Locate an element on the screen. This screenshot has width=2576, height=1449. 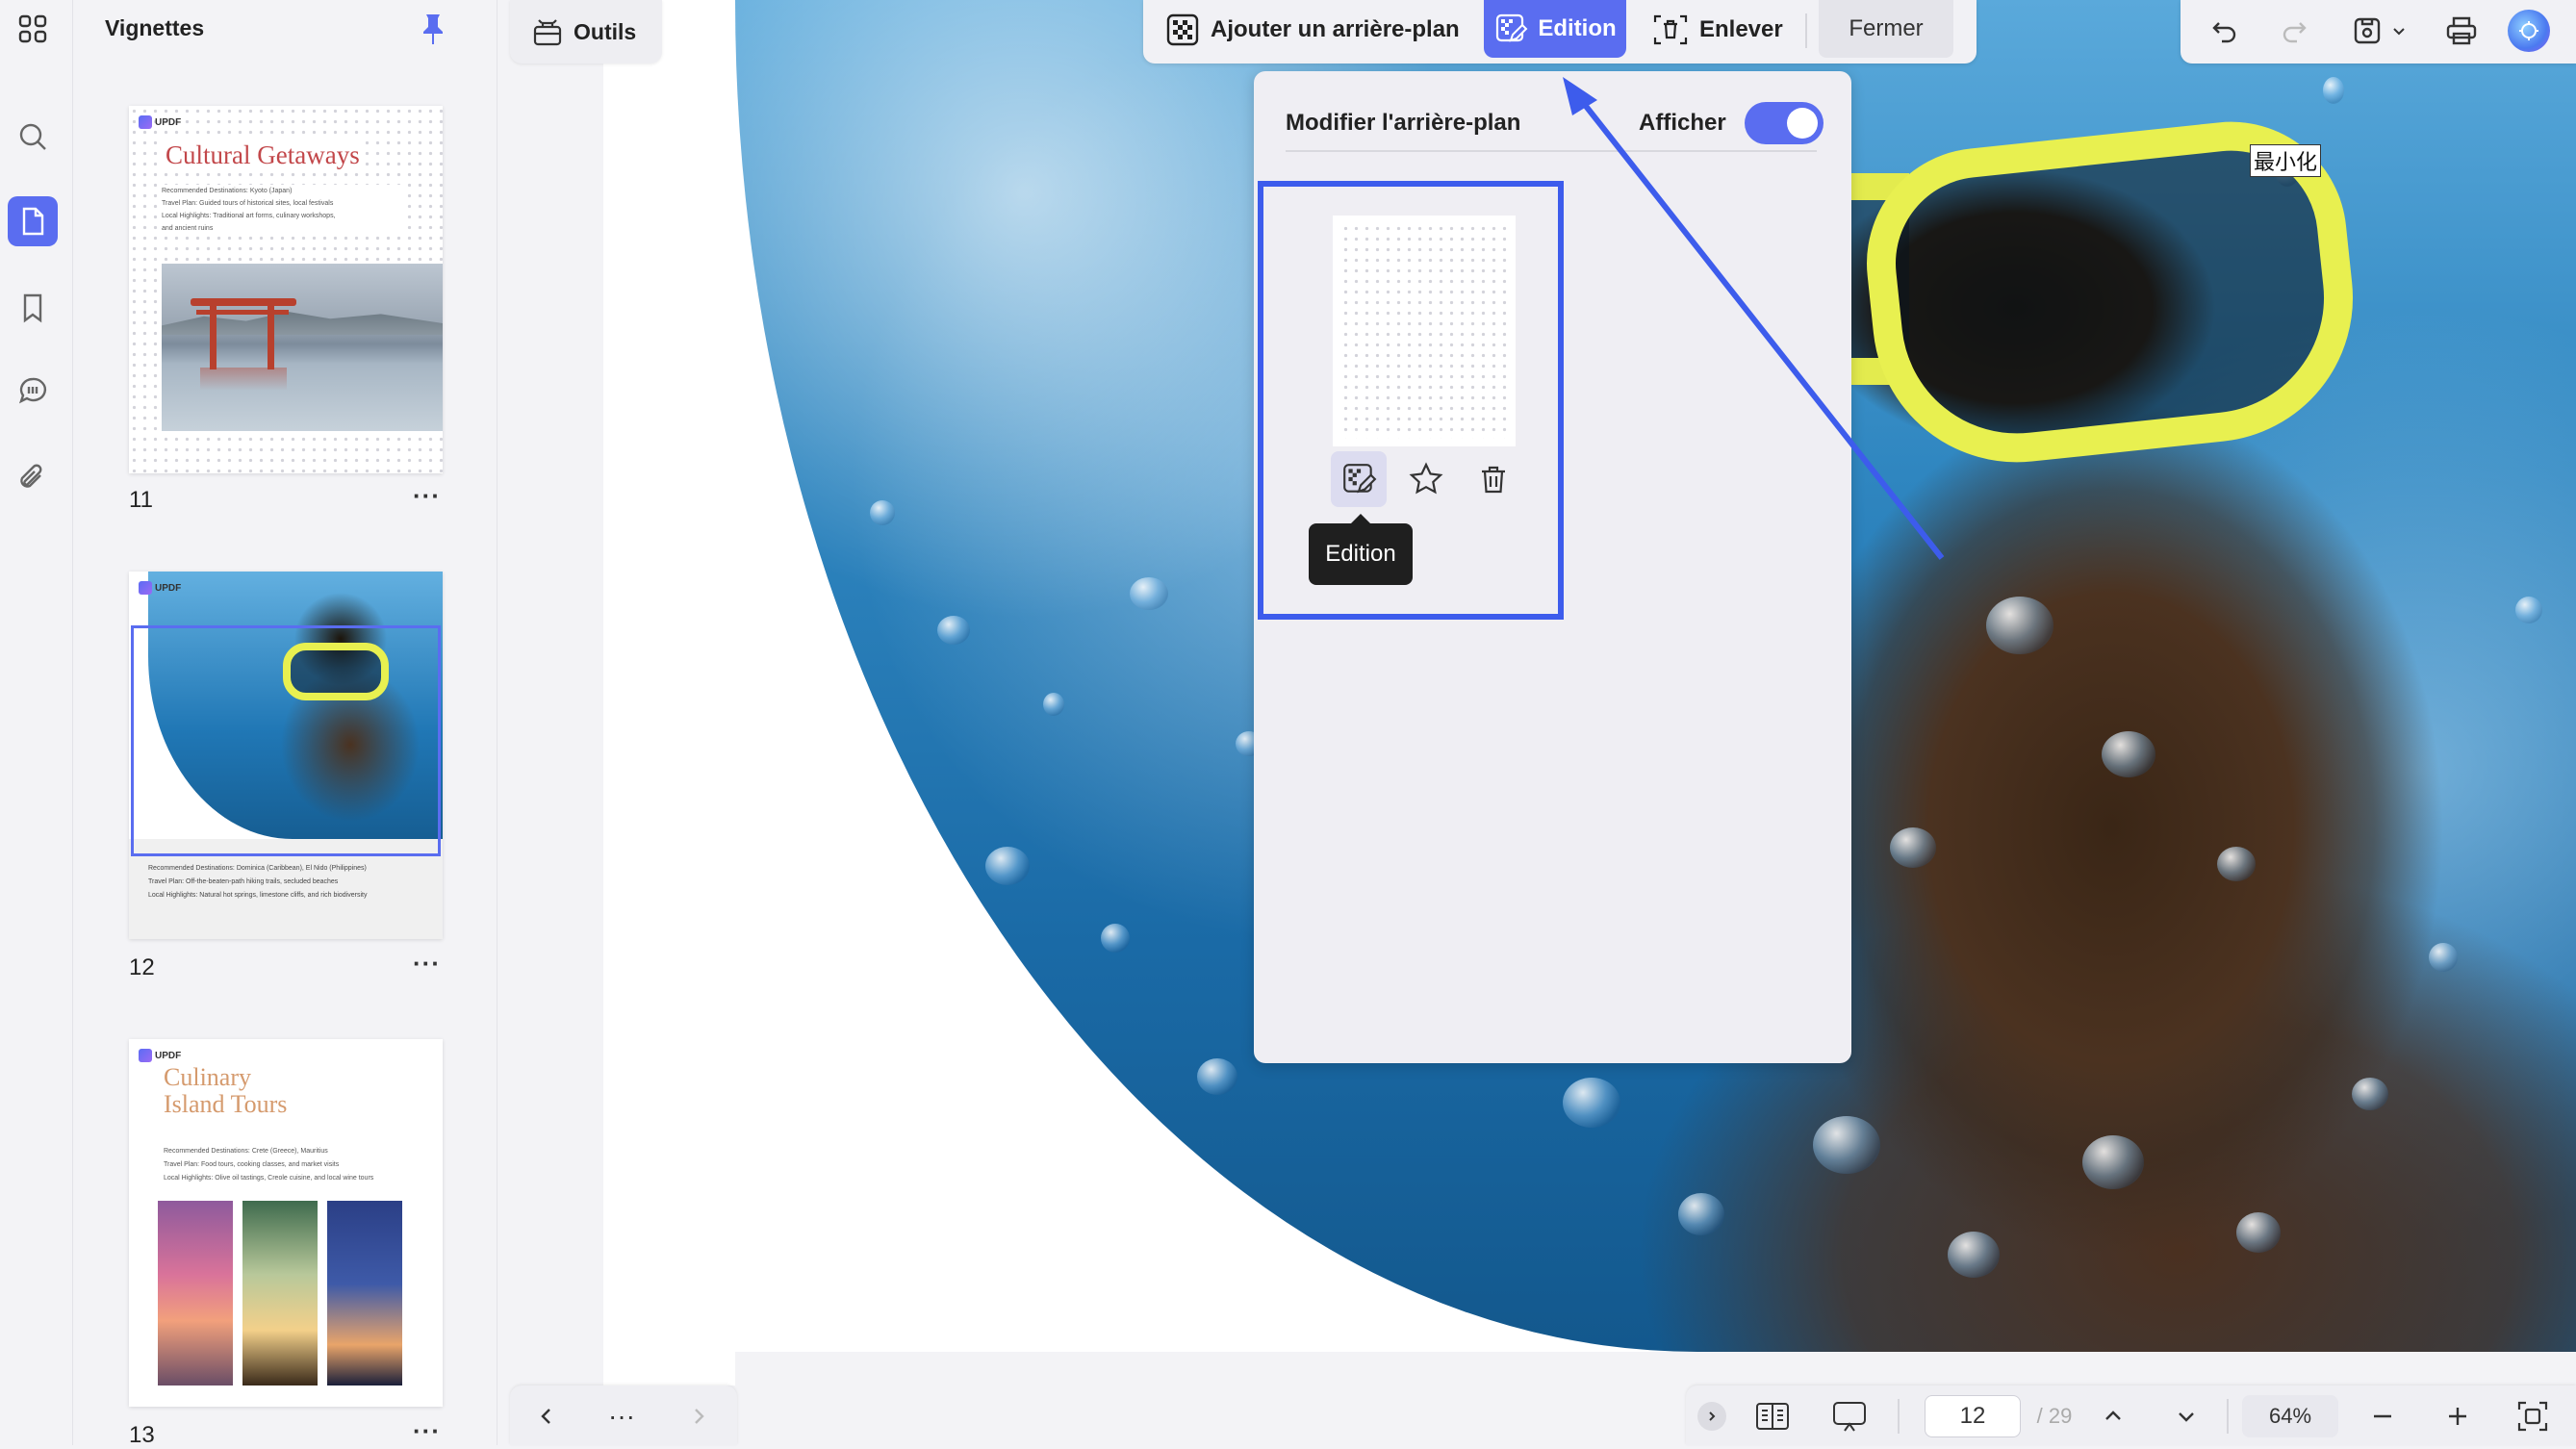
tools-button: Outils is located at coordinates (586, 32).